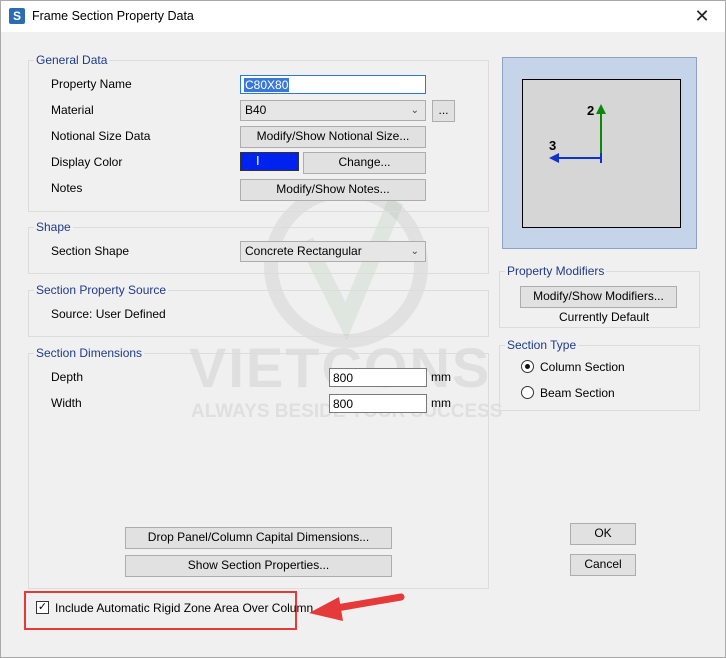  What do you see at coordinates (67, 188) in the screenshot?
I see `notes-label: Notes` at bounding box center [67, 188].